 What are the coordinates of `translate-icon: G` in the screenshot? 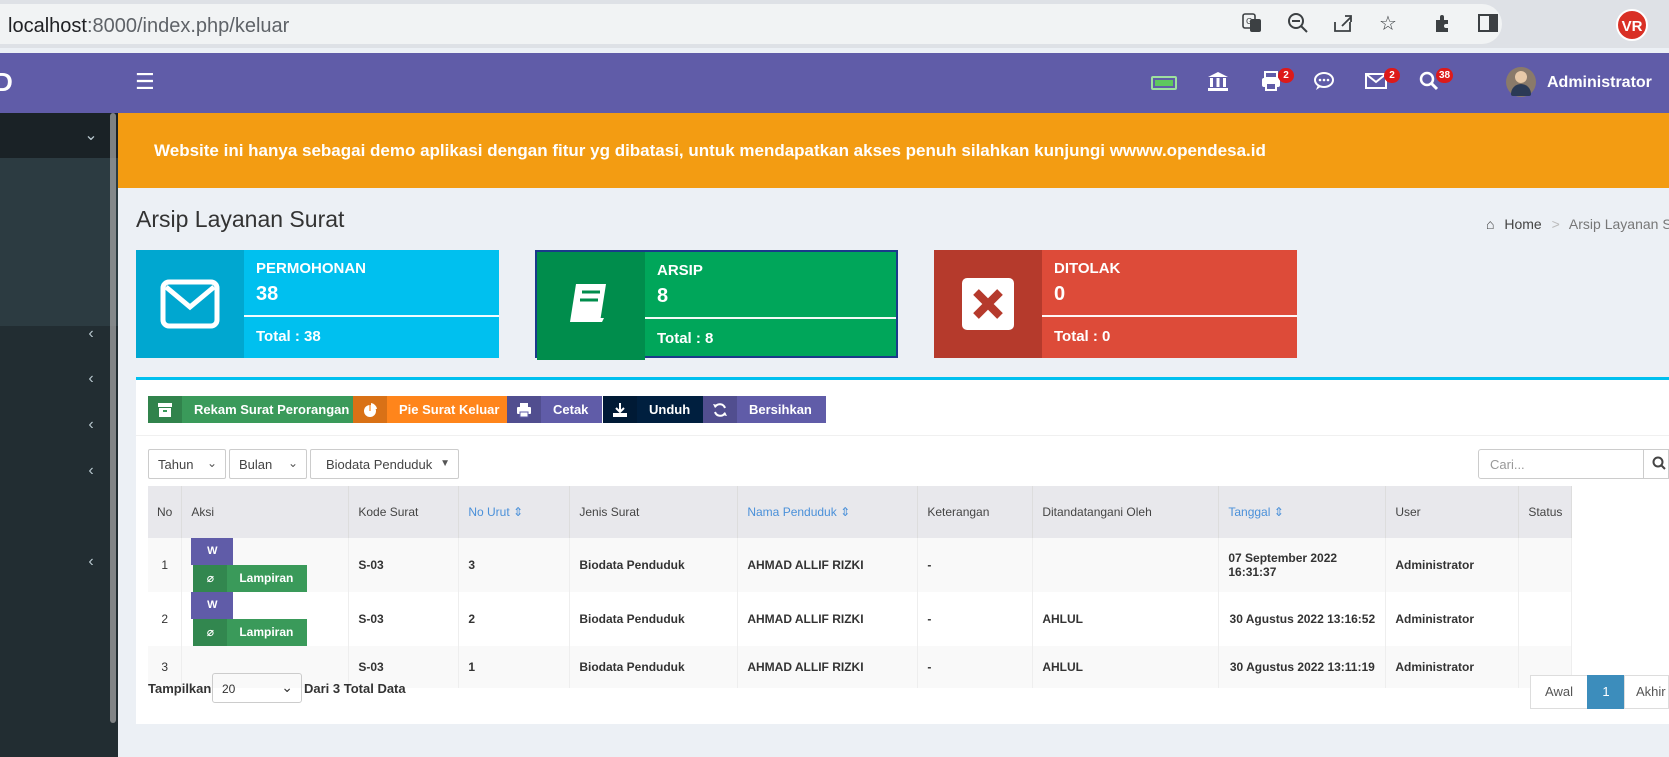 It's located at (1252, 24).